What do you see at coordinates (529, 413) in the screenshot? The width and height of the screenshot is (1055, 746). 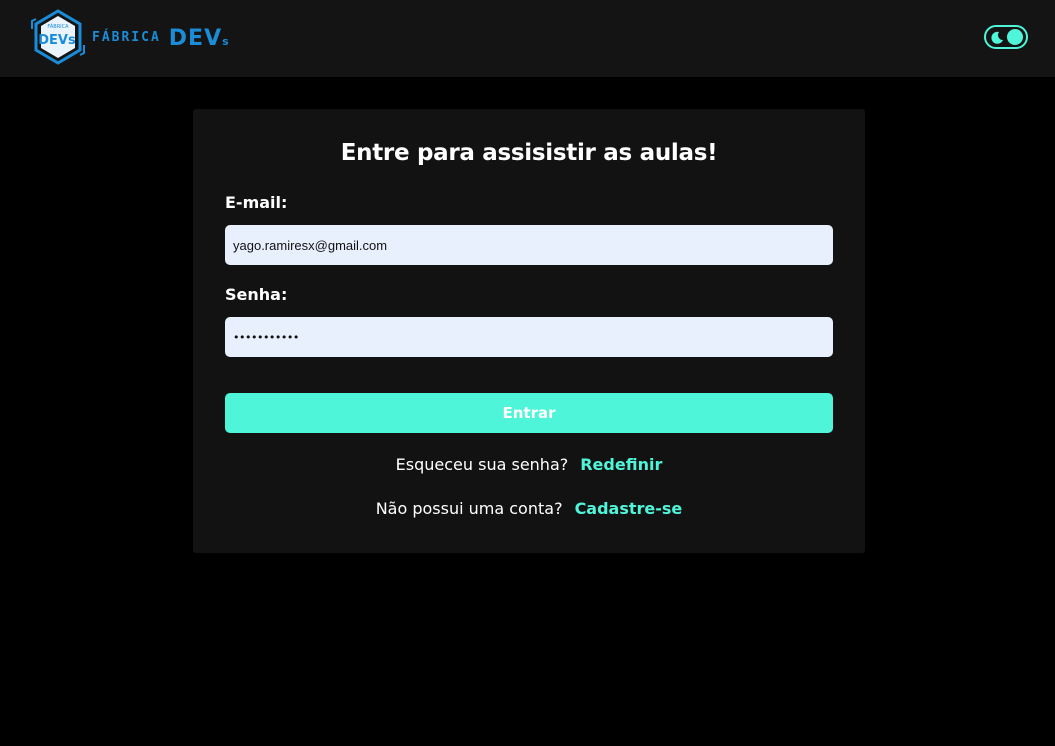 I see `login-button: Entrar` at bounding box center [529, 413].